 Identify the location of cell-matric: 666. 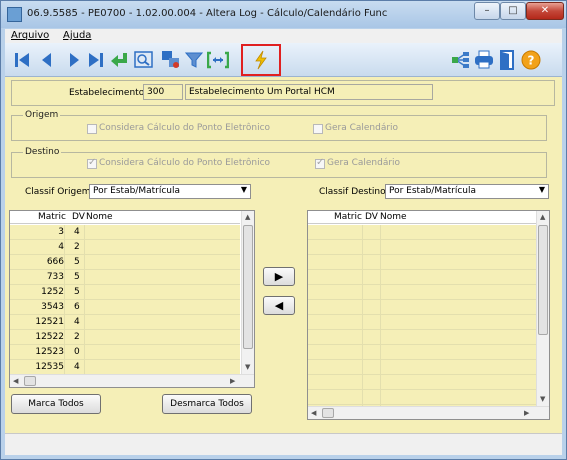
(55, 262).